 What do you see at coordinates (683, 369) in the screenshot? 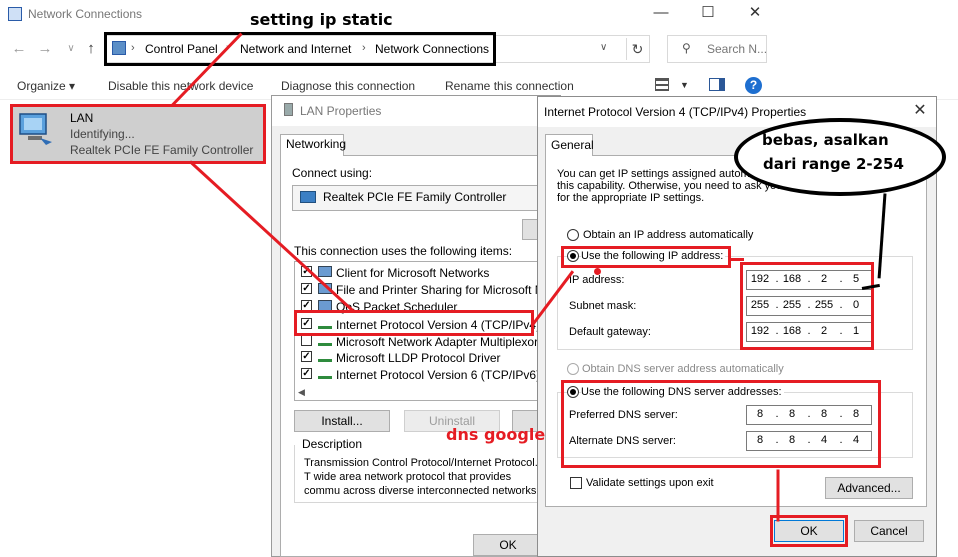
I see `obtain-dns-auto-label: Obtain DNS server address automatically` at bounding box center [683, 369].